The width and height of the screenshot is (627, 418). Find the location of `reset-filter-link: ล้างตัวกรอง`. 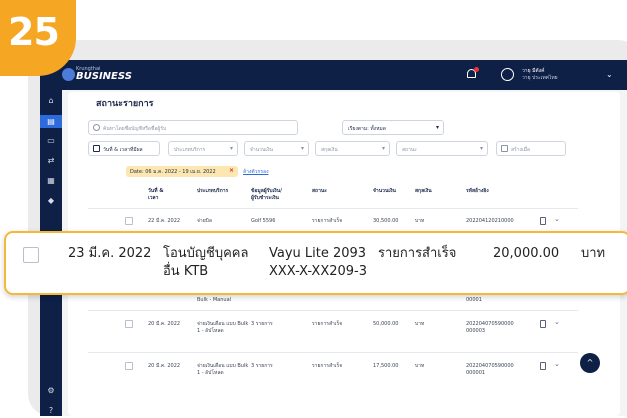

reset-filter-link: ล้างตัวกรอง is located at coordinates (256, 172).